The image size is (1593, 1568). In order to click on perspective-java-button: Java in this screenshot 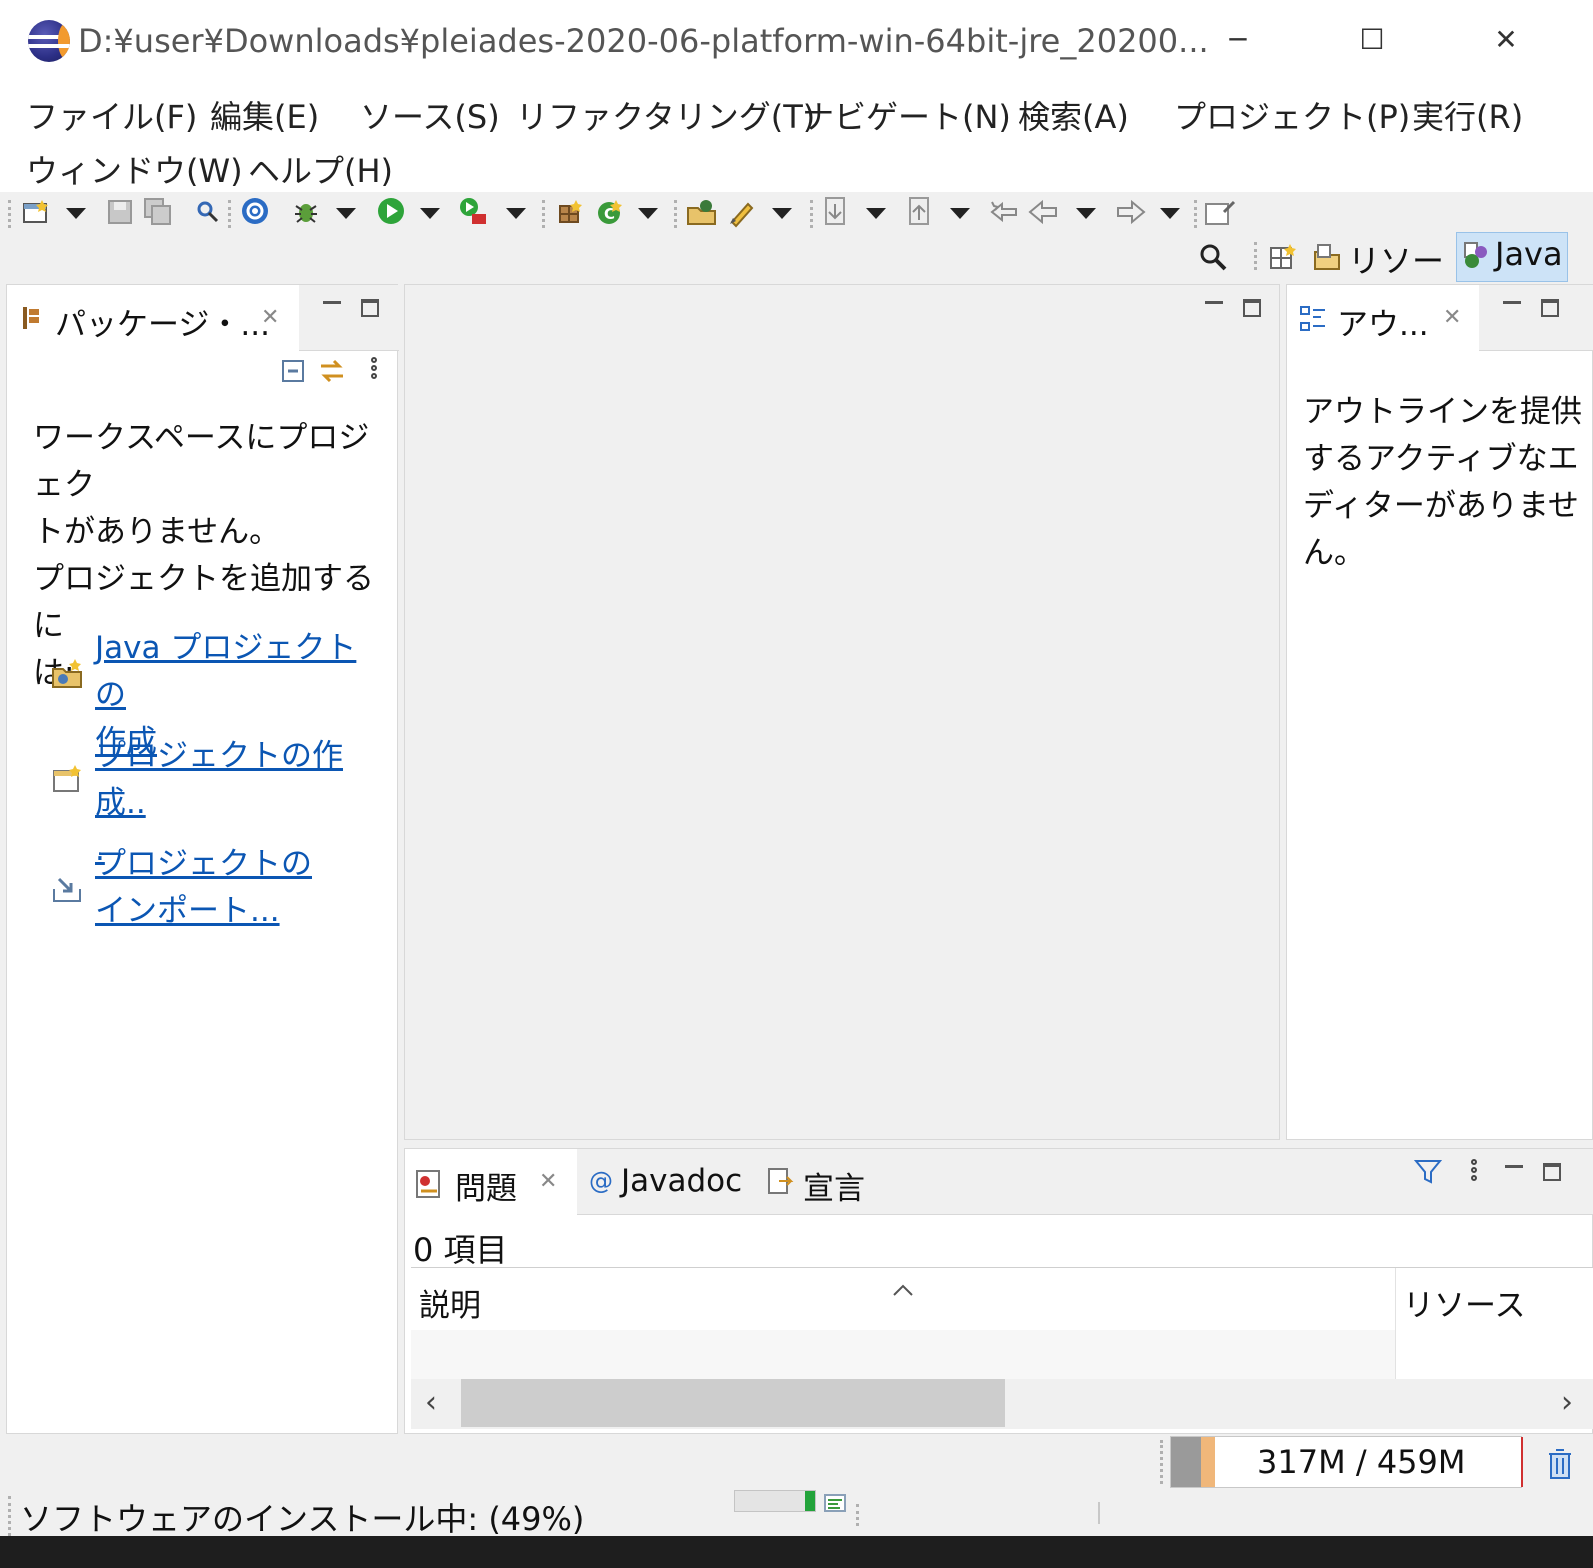, I will do `click(1512, 257)`.